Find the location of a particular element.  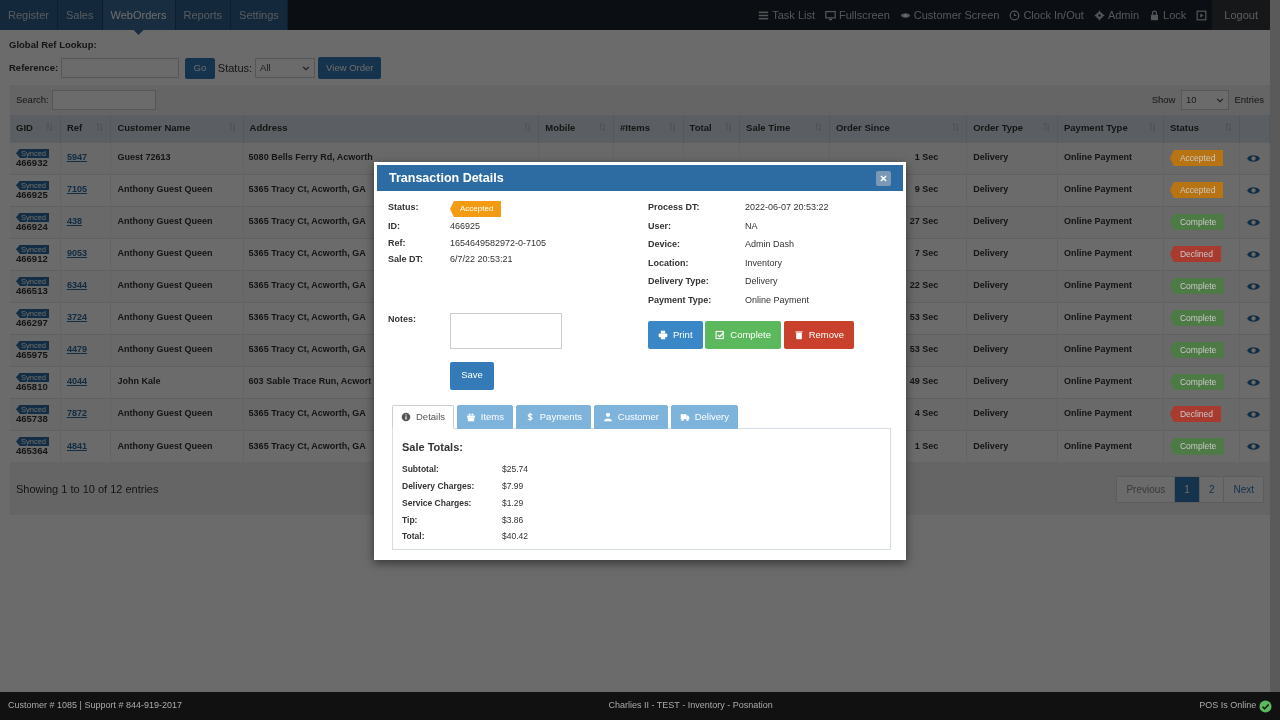

save-button: Save is located at coordinates (472, 375).